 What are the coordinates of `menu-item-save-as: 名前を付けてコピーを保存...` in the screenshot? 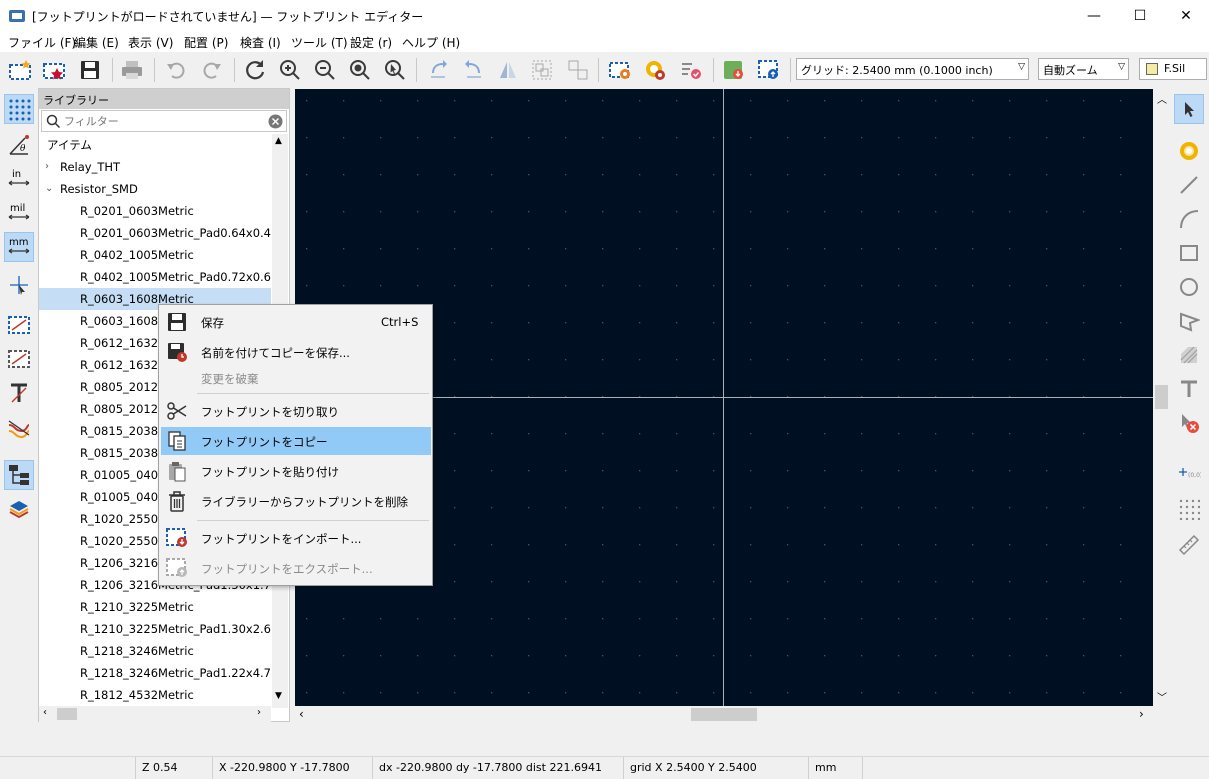 It's located at (296, 352).